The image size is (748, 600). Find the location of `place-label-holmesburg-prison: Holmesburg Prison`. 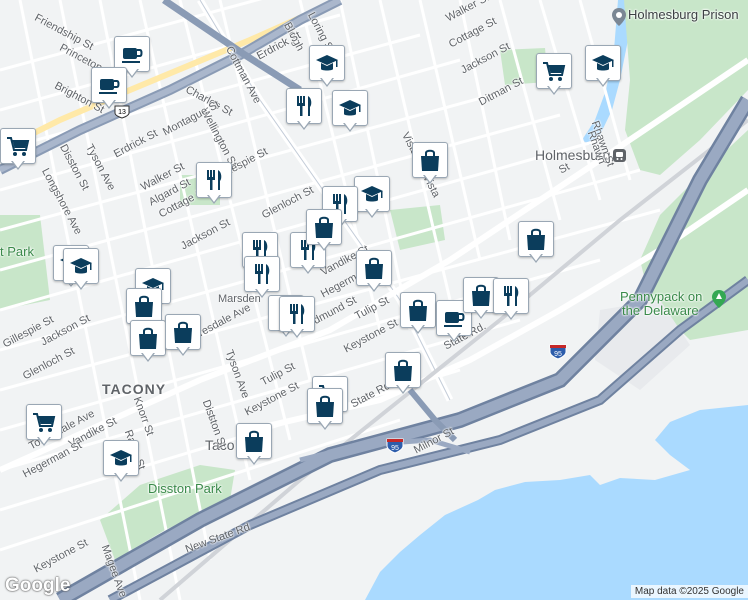

place-label-holmesburg-prison: Holmesburg Prison is located at coordinates (683, 14).